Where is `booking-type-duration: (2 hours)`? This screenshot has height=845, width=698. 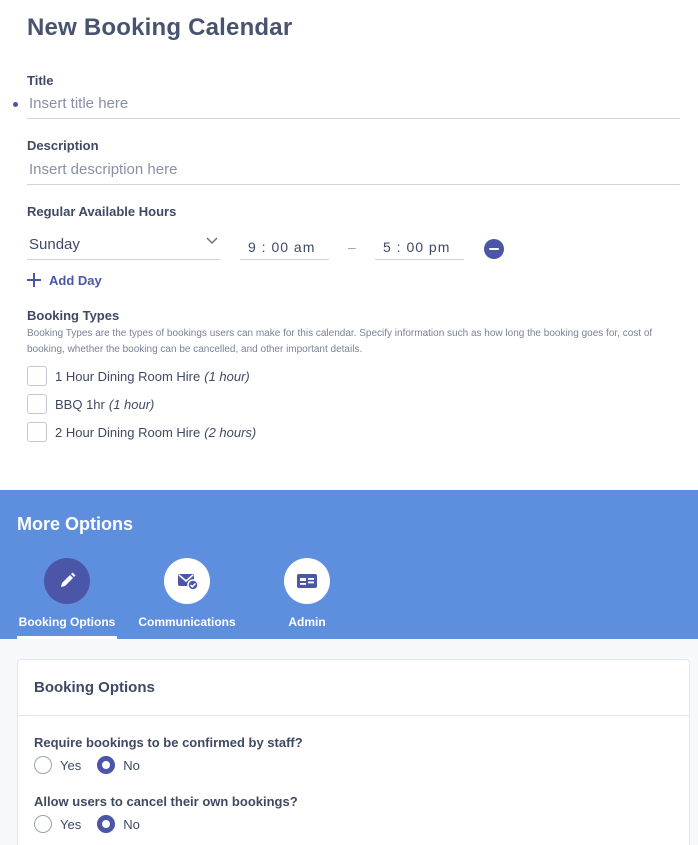
booking-type-duration: (2 hours) is located at coordinates (230, 432).